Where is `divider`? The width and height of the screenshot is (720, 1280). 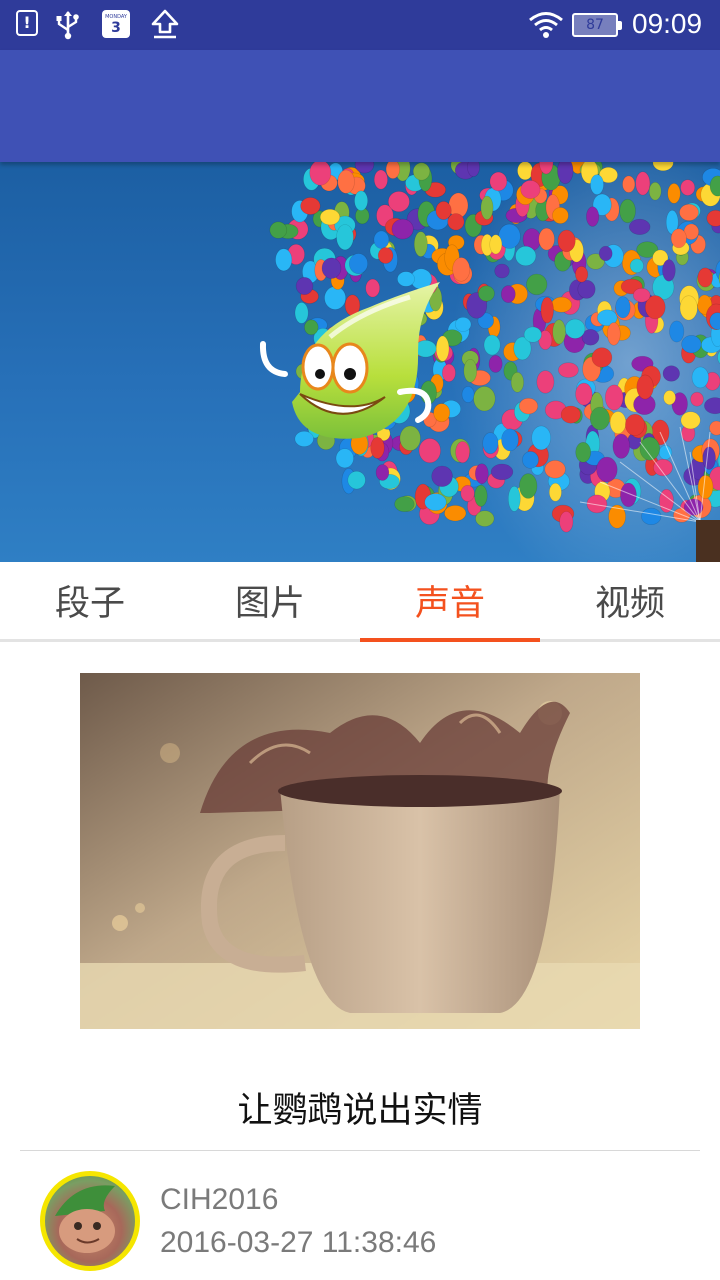 divider is located at coordinates (360, 1150).